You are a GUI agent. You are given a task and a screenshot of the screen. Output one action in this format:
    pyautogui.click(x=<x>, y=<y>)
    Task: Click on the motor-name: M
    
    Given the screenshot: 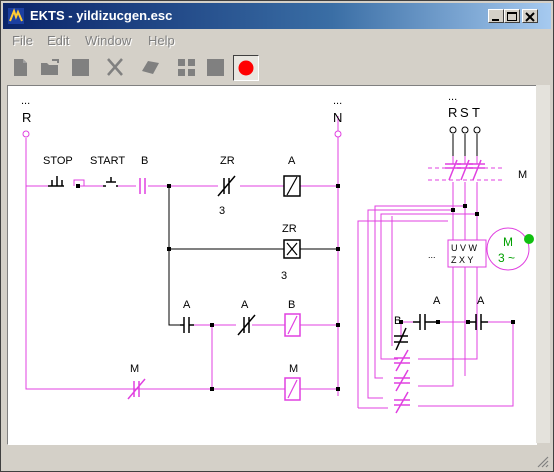 What is the action you would take?
    pyautogui.click(x=508, y=242)
    